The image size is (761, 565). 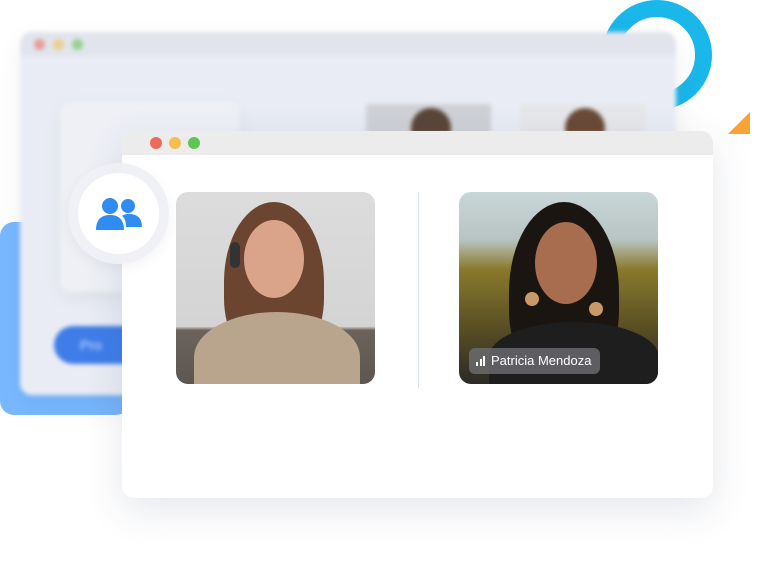 What do you see at coordinates (175, 143) in the screenshot?
I see `minimize-button` at bounding box center [175, 143].